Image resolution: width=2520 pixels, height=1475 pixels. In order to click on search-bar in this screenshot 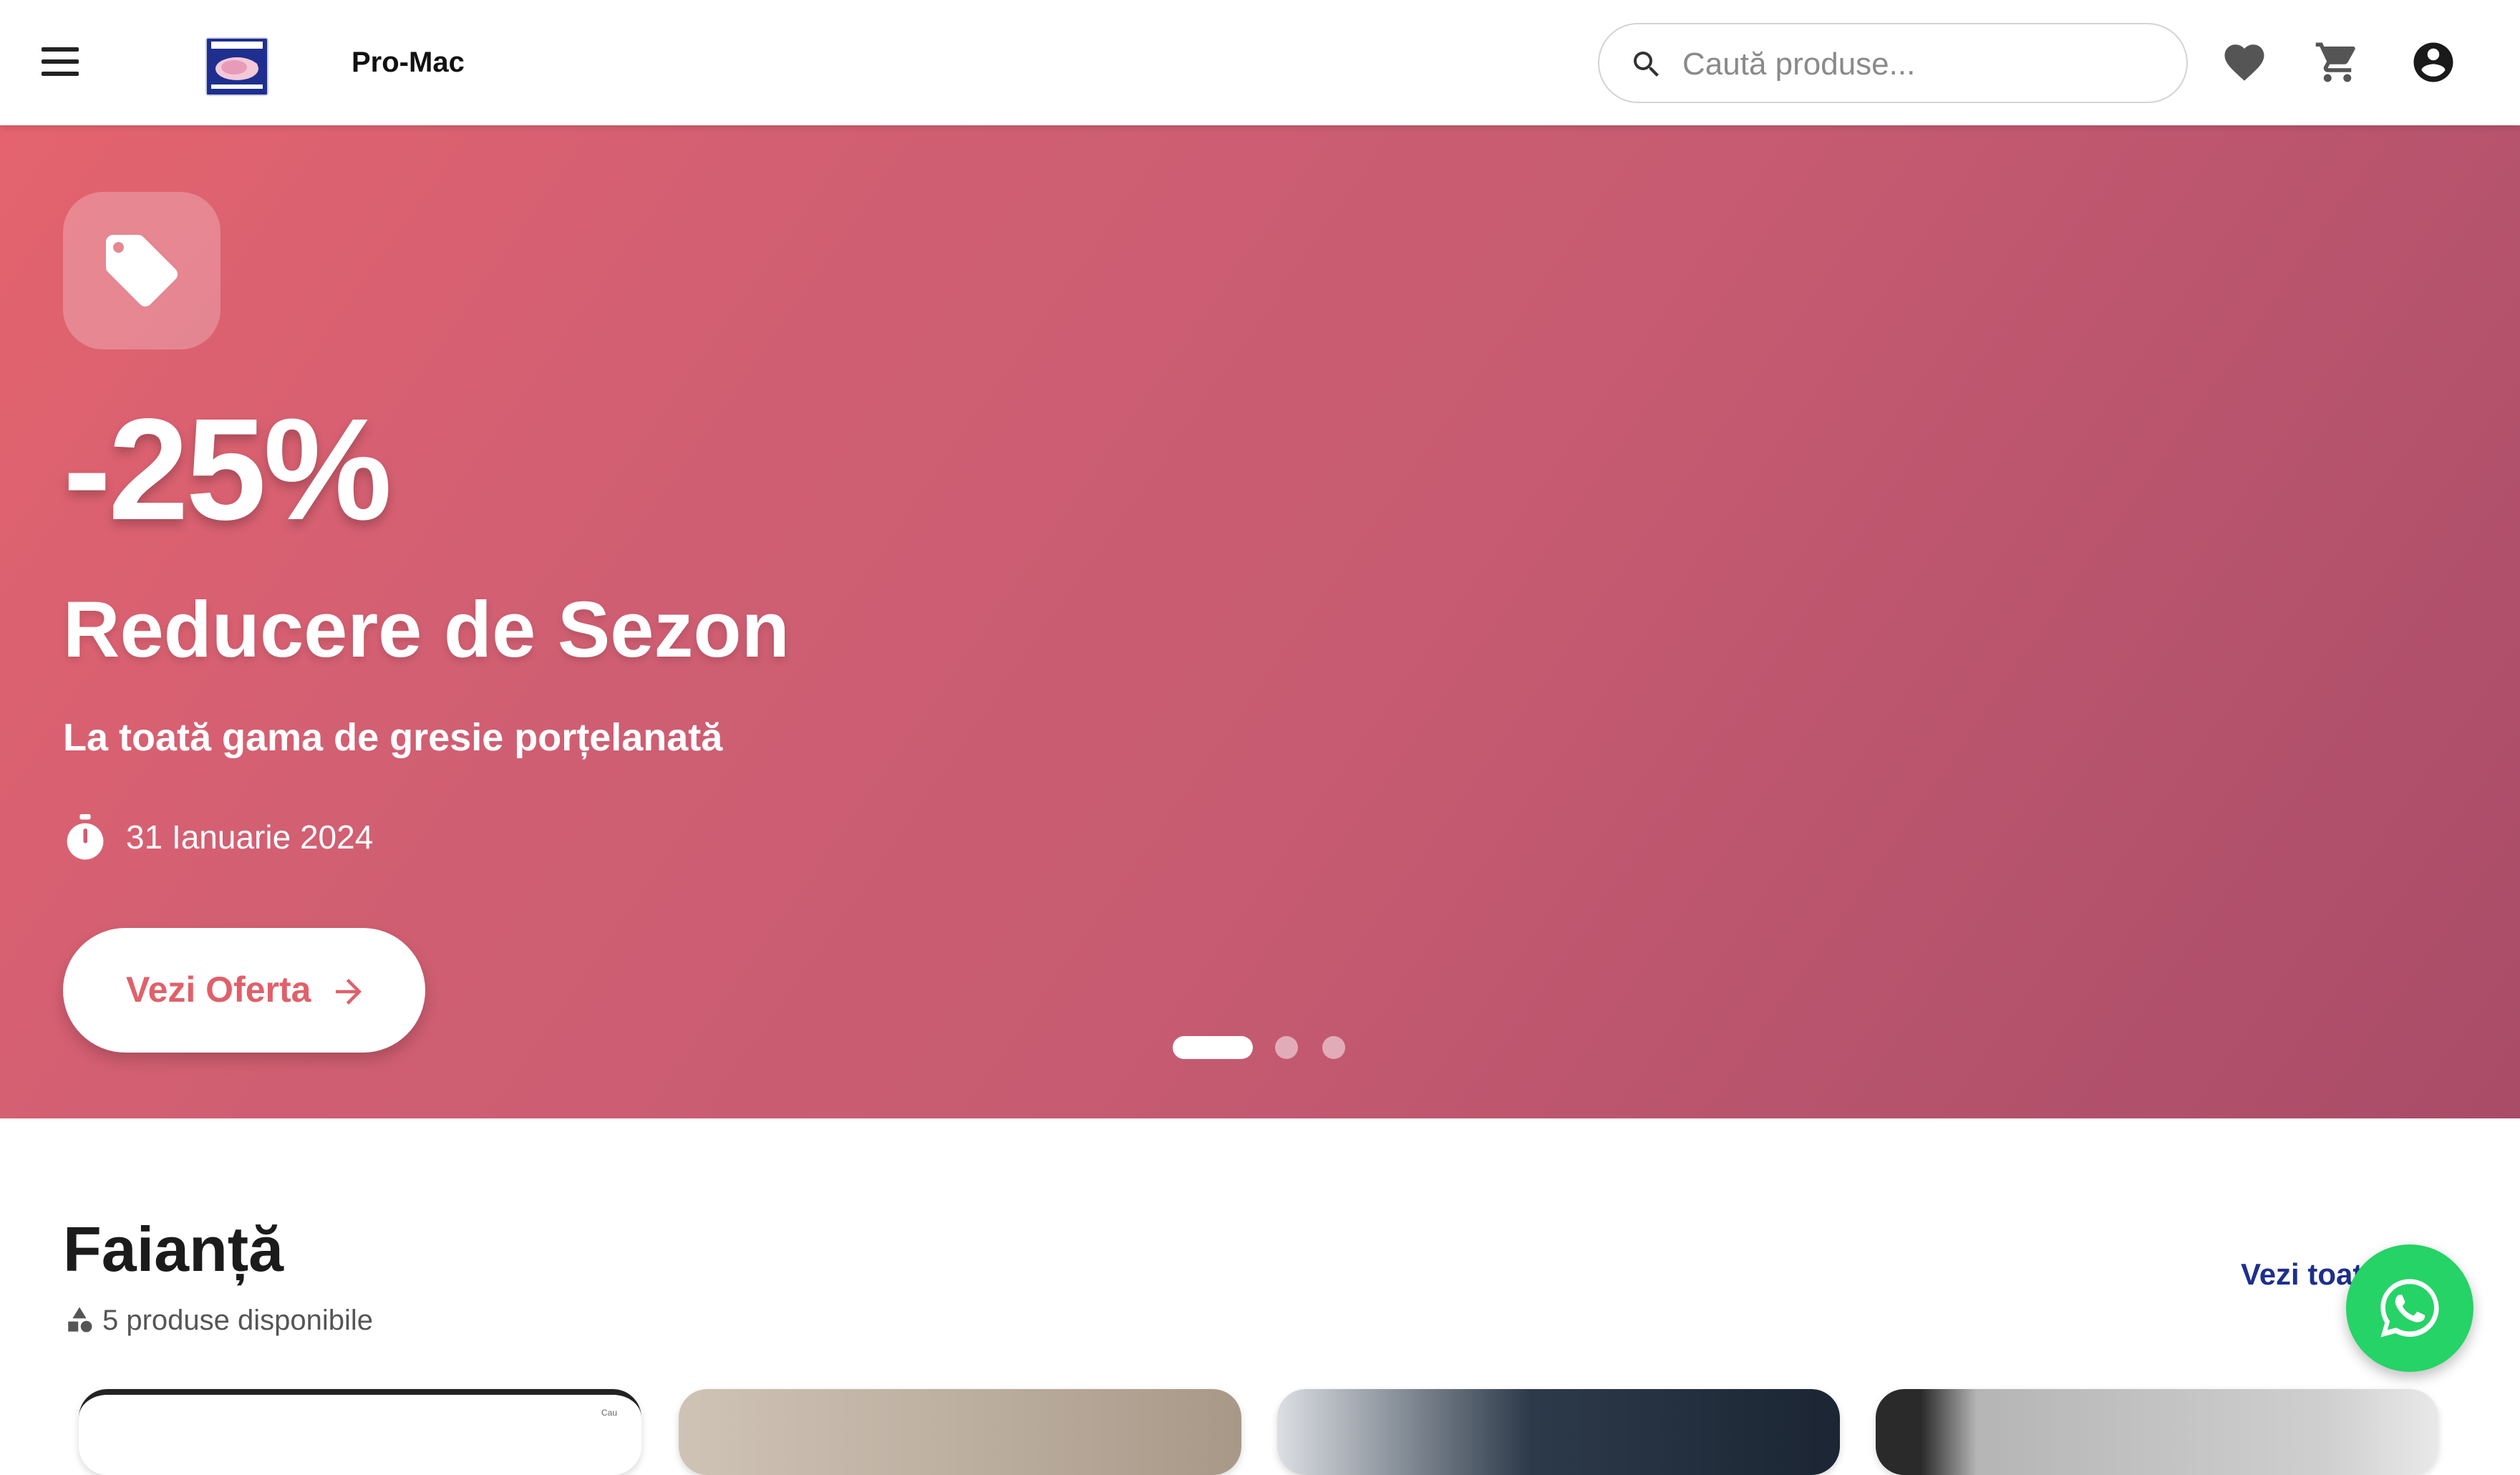, I will do `click(1893, 63)`.